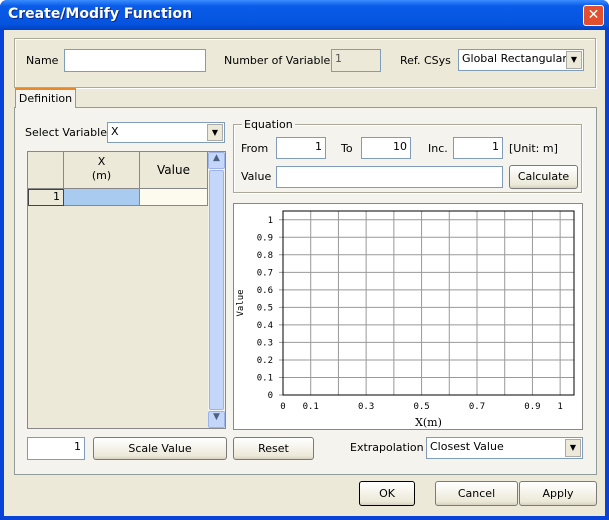 This screenshot has height=520, width=609. I want to click on unit-label: [Unit: m], so click(533, 148).